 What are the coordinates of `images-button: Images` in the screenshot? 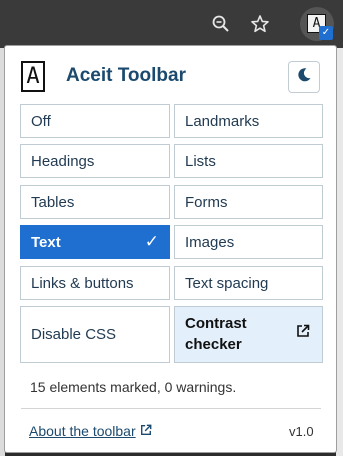 It's located at (248, 242).